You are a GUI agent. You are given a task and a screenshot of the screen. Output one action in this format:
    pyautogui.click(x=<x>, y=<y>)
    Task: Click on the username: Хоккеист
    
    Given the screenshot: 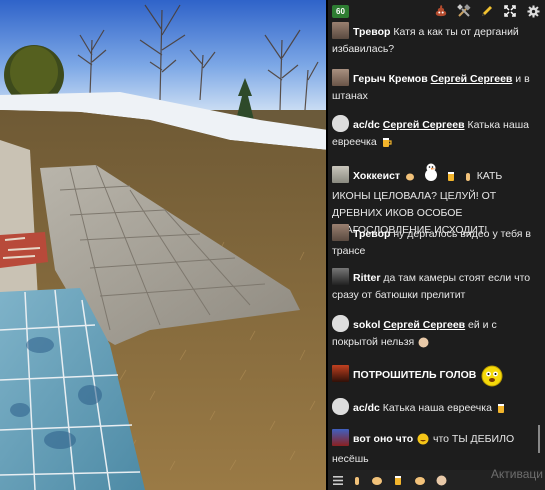 What is the action you would take?
    pyautogui.click(x=376, y=176)
    